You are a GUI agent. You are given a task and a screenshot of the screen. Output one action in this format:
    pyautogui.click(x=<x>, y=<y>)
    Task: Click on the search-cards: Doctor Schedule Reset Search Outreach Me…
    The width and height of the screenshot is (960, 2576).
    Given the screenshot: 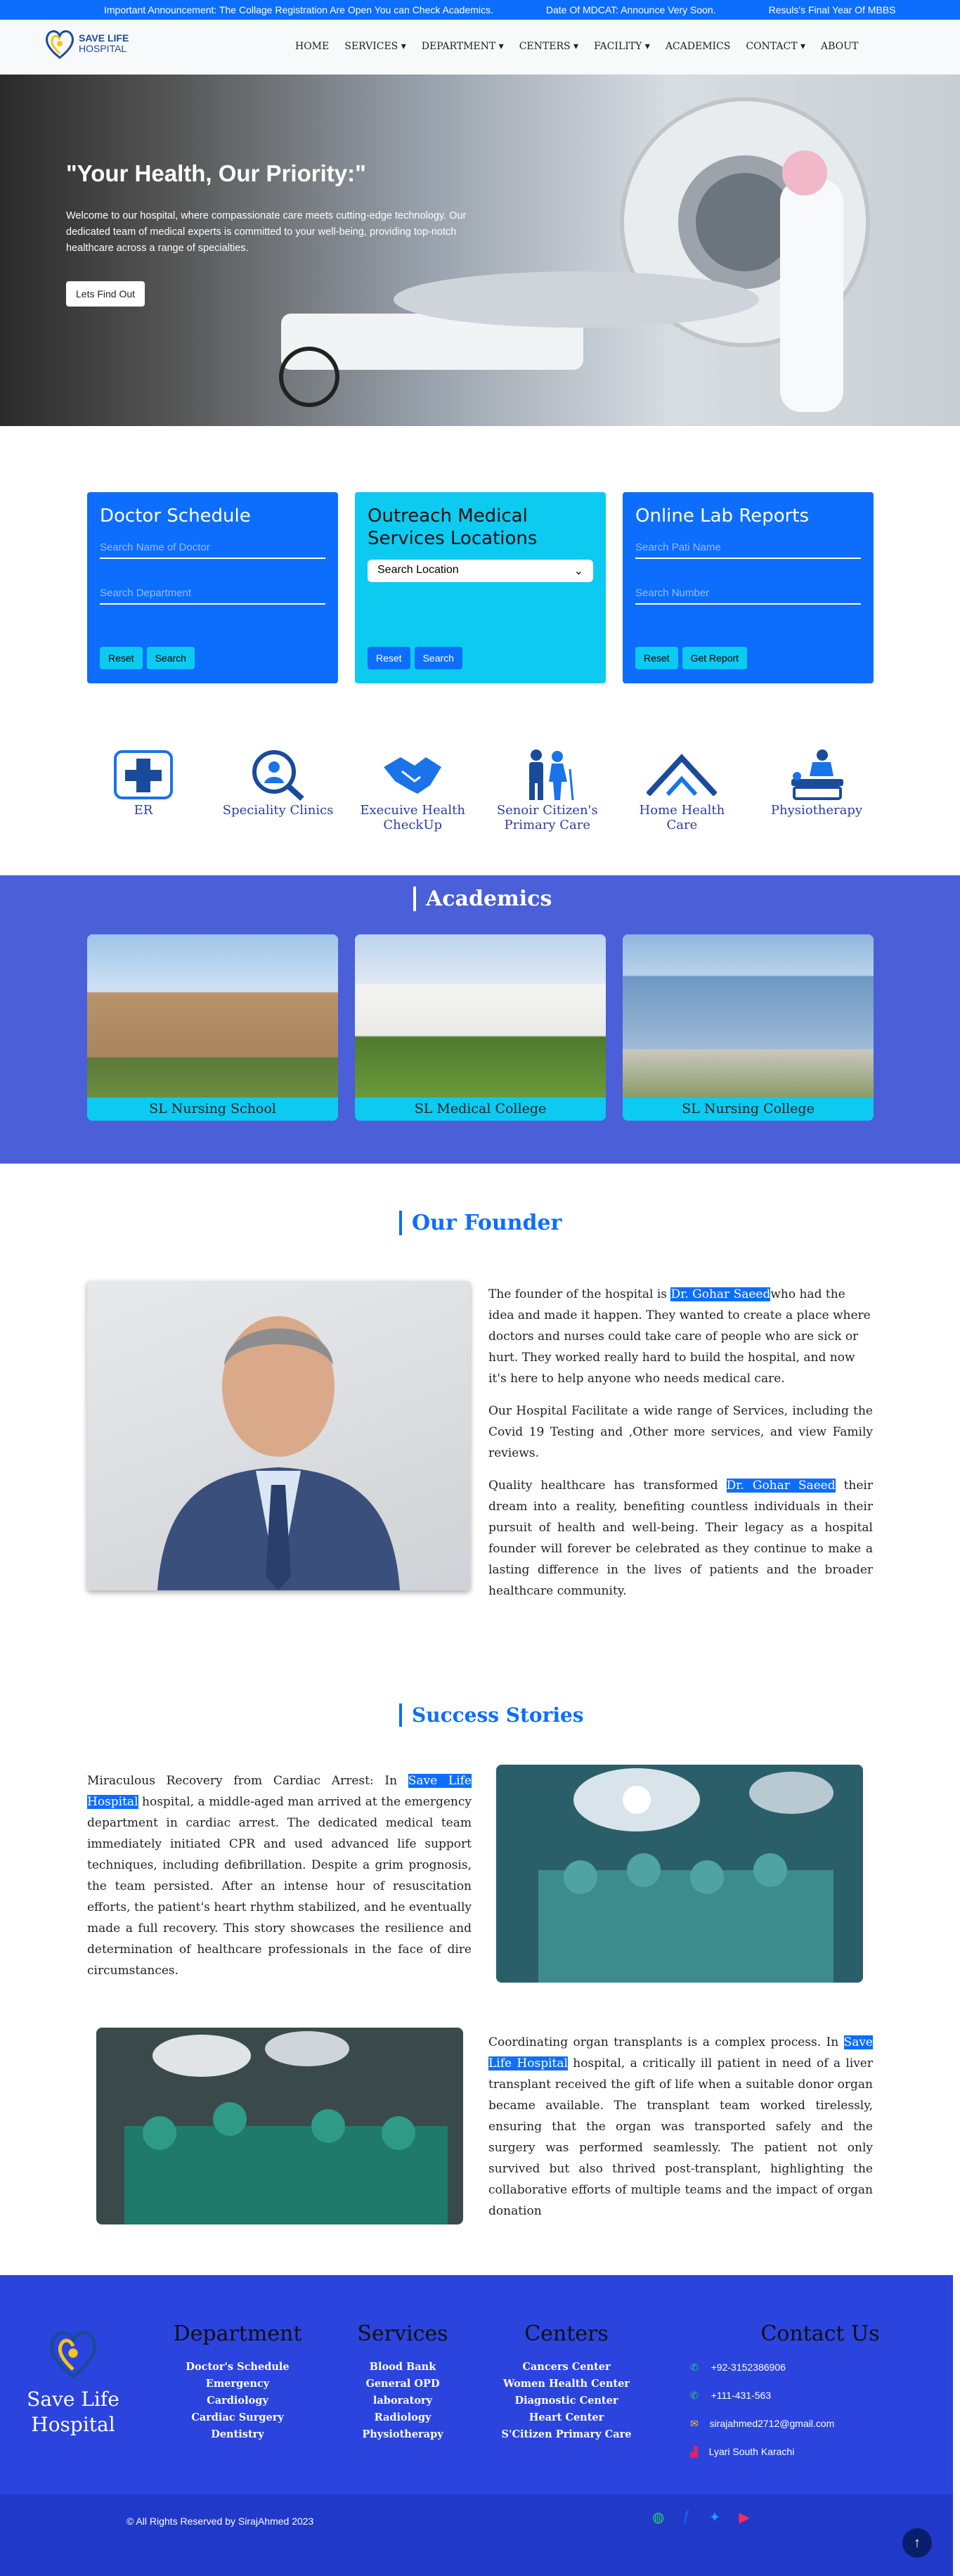 What is the action you would take?
    pyautogui.click(x=480, y=587)
    